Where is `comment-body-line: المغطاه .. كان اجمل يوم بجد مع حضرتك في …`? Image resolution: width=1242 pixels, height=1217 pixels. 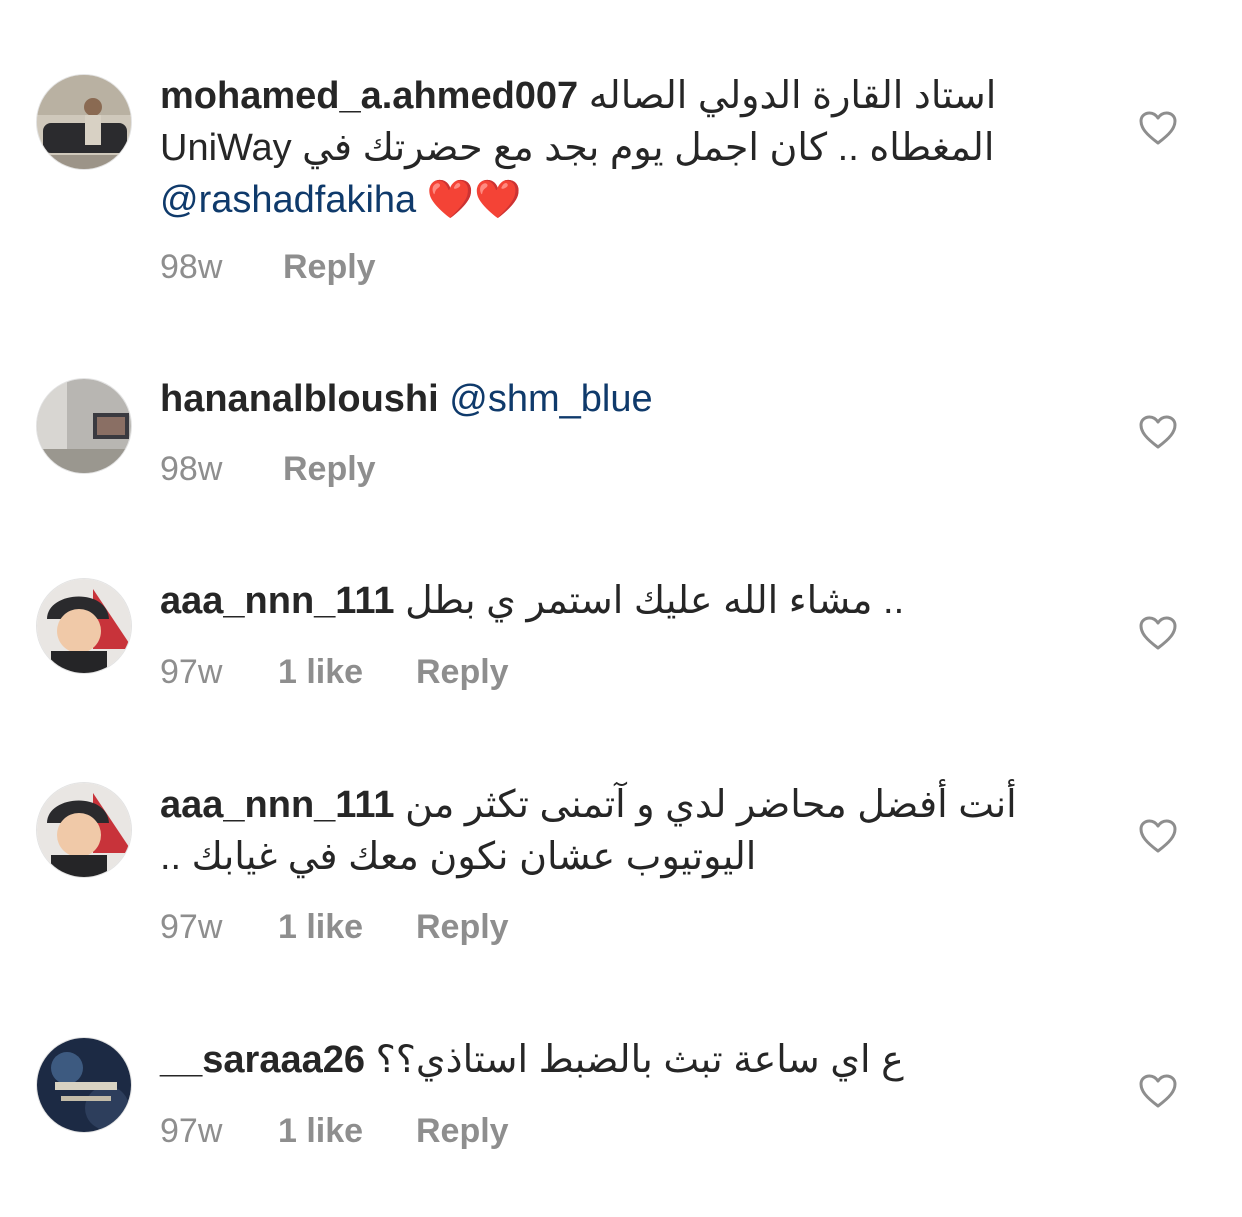
comment-body-line: المغطاه .. كان اجمل يوم بجد مع حضرتك في … is located at coordinates (577, 148).